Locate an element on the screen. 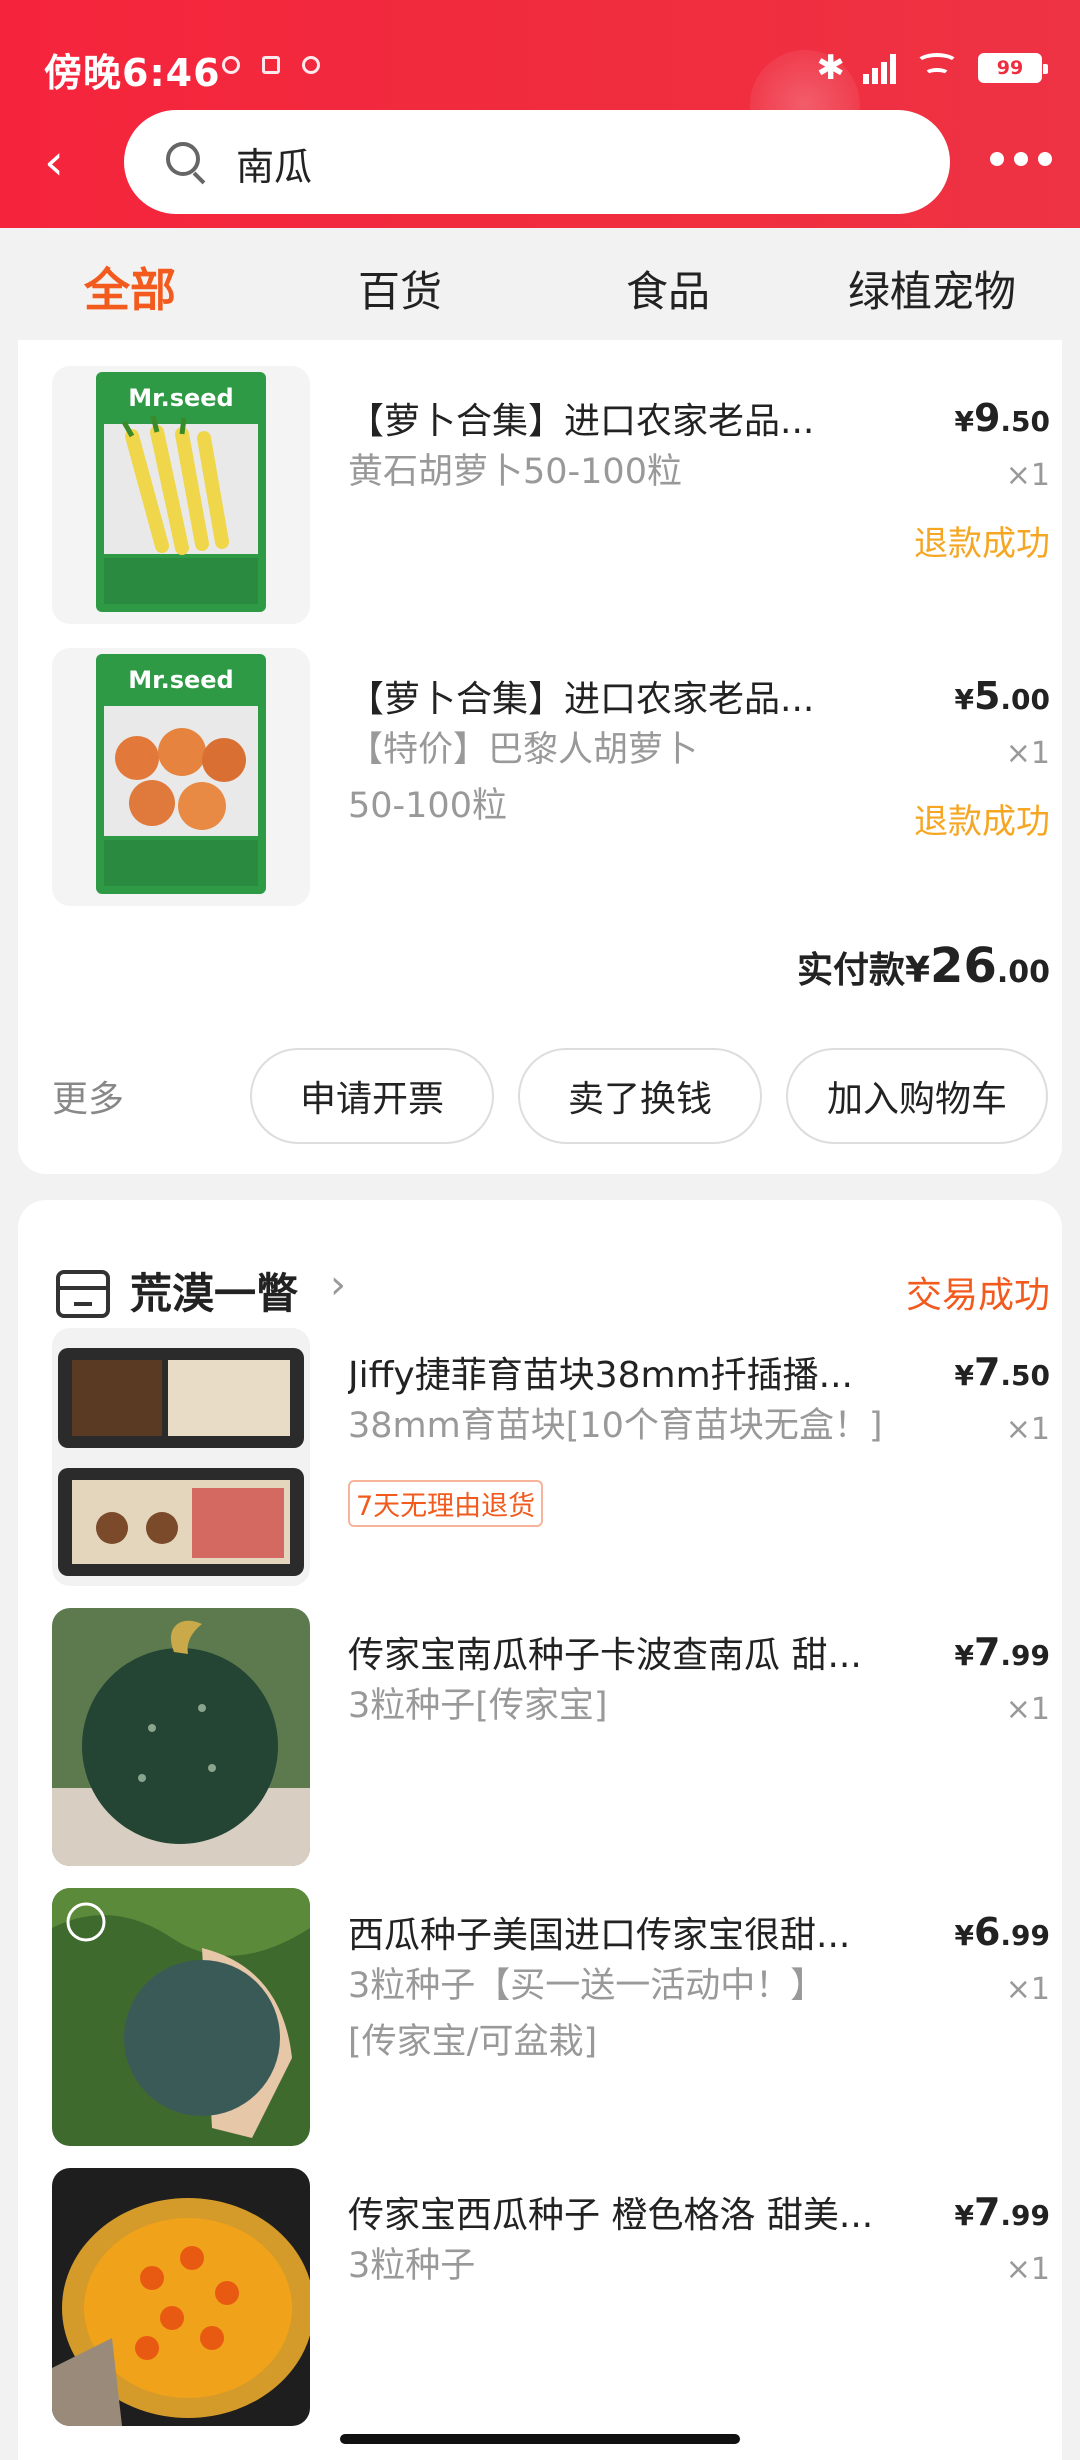  wifi-icon is located at coordinates (937, 68).